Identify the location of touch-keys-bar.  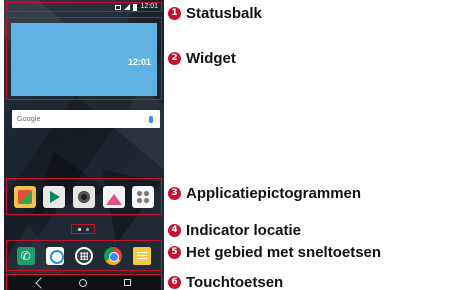
(84, 282).